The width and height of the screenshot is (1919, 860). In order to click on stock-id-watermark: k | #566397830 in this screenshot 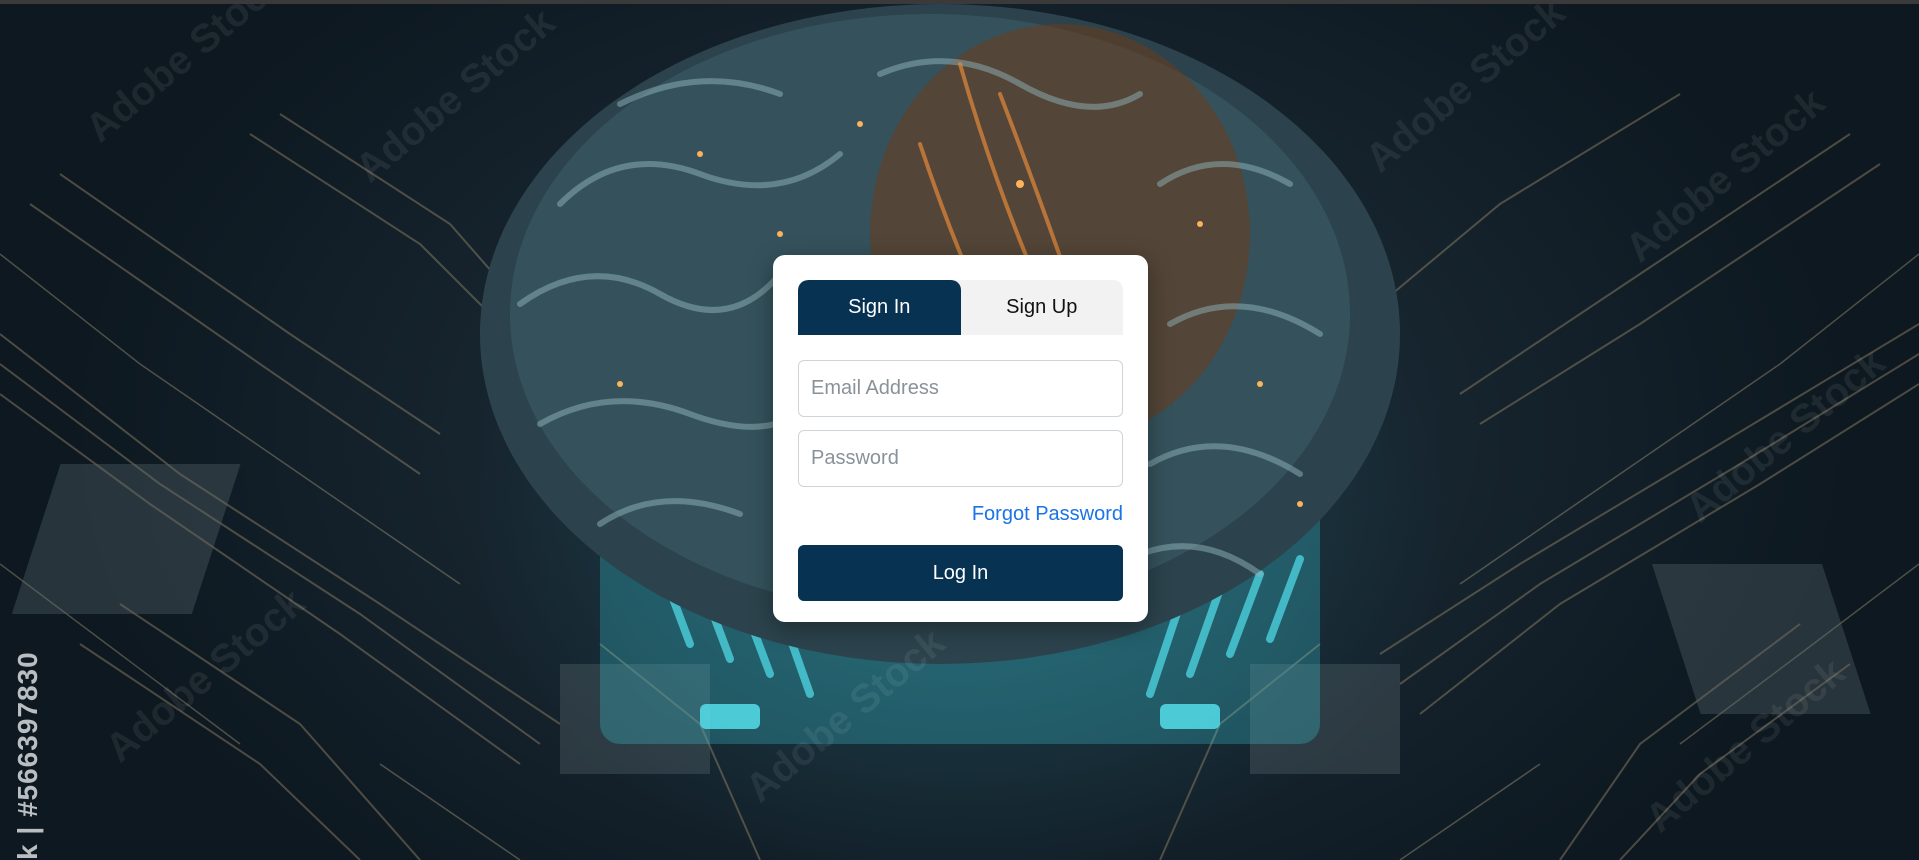, I will do `click(28, 755)`.